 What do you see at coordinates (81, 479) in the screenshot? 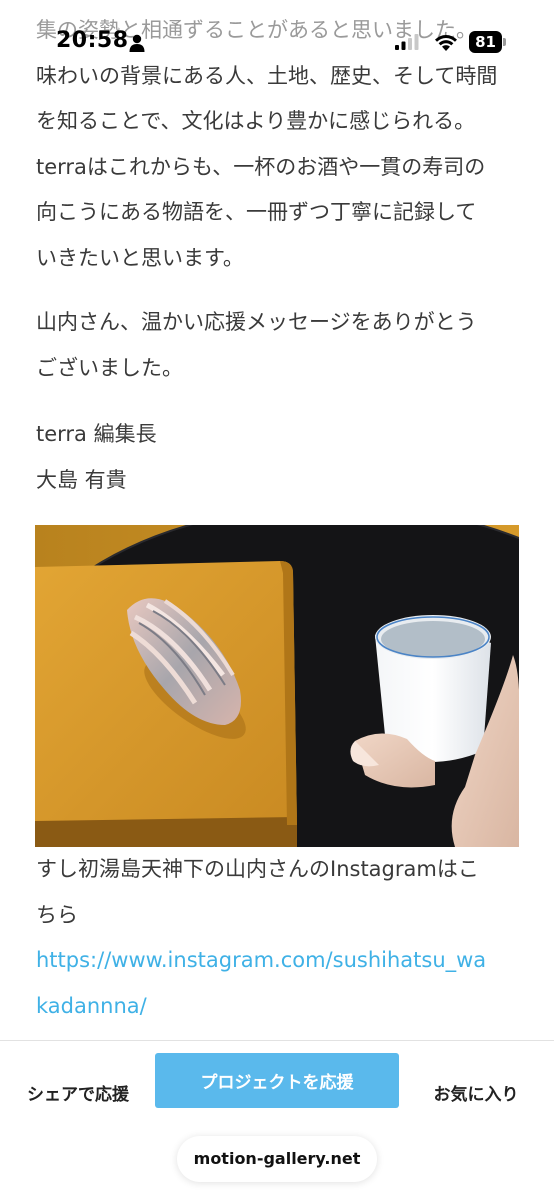
I see `signature-name: 大島 有貴` at bounding box center [81, 479].